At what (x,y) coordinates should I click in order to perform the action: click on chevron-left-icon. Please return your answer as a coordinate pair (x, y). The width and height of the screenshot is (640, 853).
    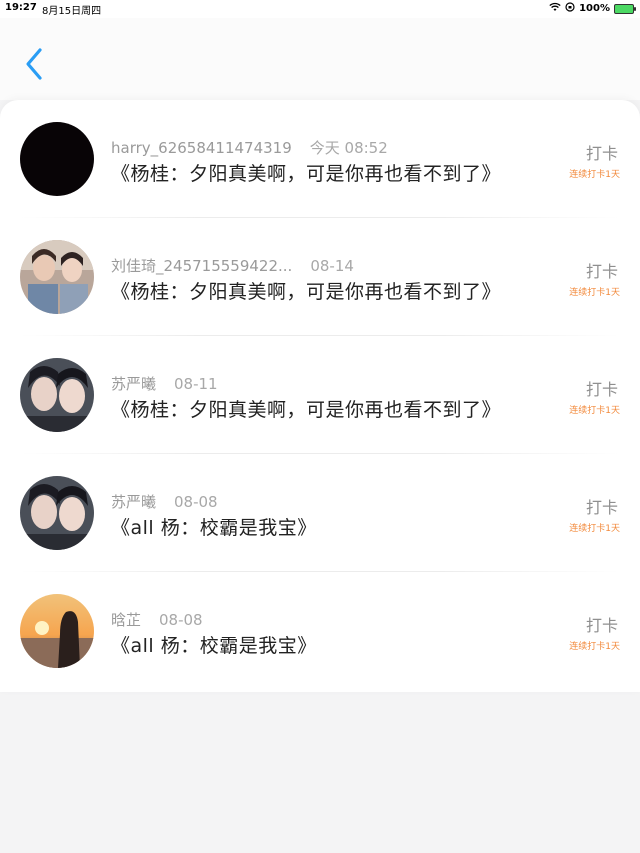
    Looking at the image, I should click on (34, 64).